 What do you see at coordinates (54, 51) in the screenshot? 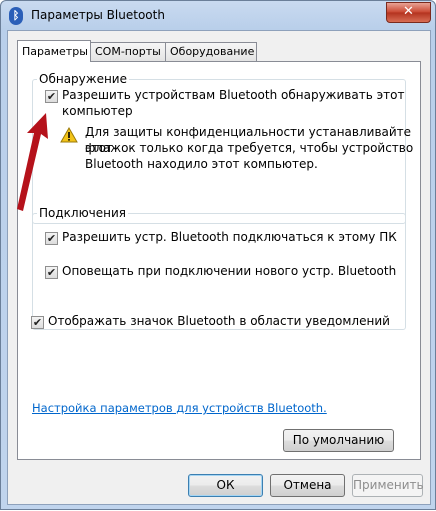
I see `tab-parameters: Параметры` at bounding box center [54, 51].